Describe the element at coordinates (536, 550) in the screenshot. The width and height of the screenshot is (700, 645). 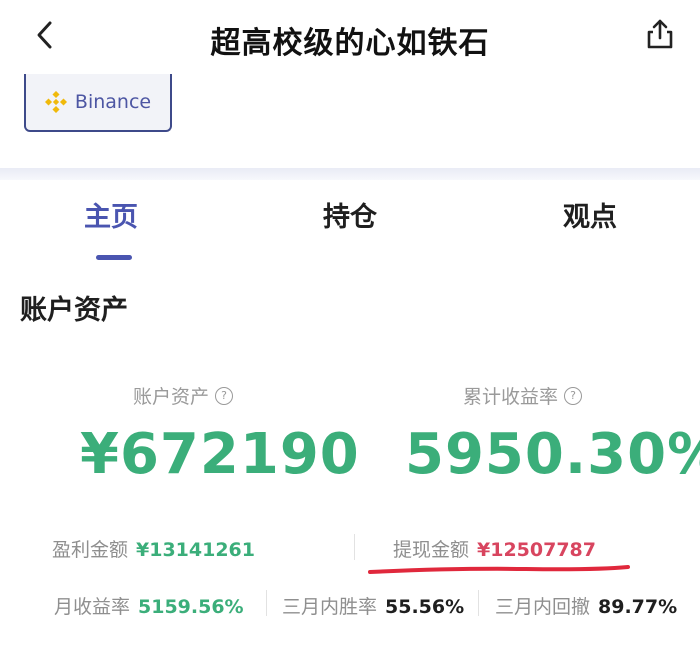
I see `withdraw-value: ¥12507787` at that location.